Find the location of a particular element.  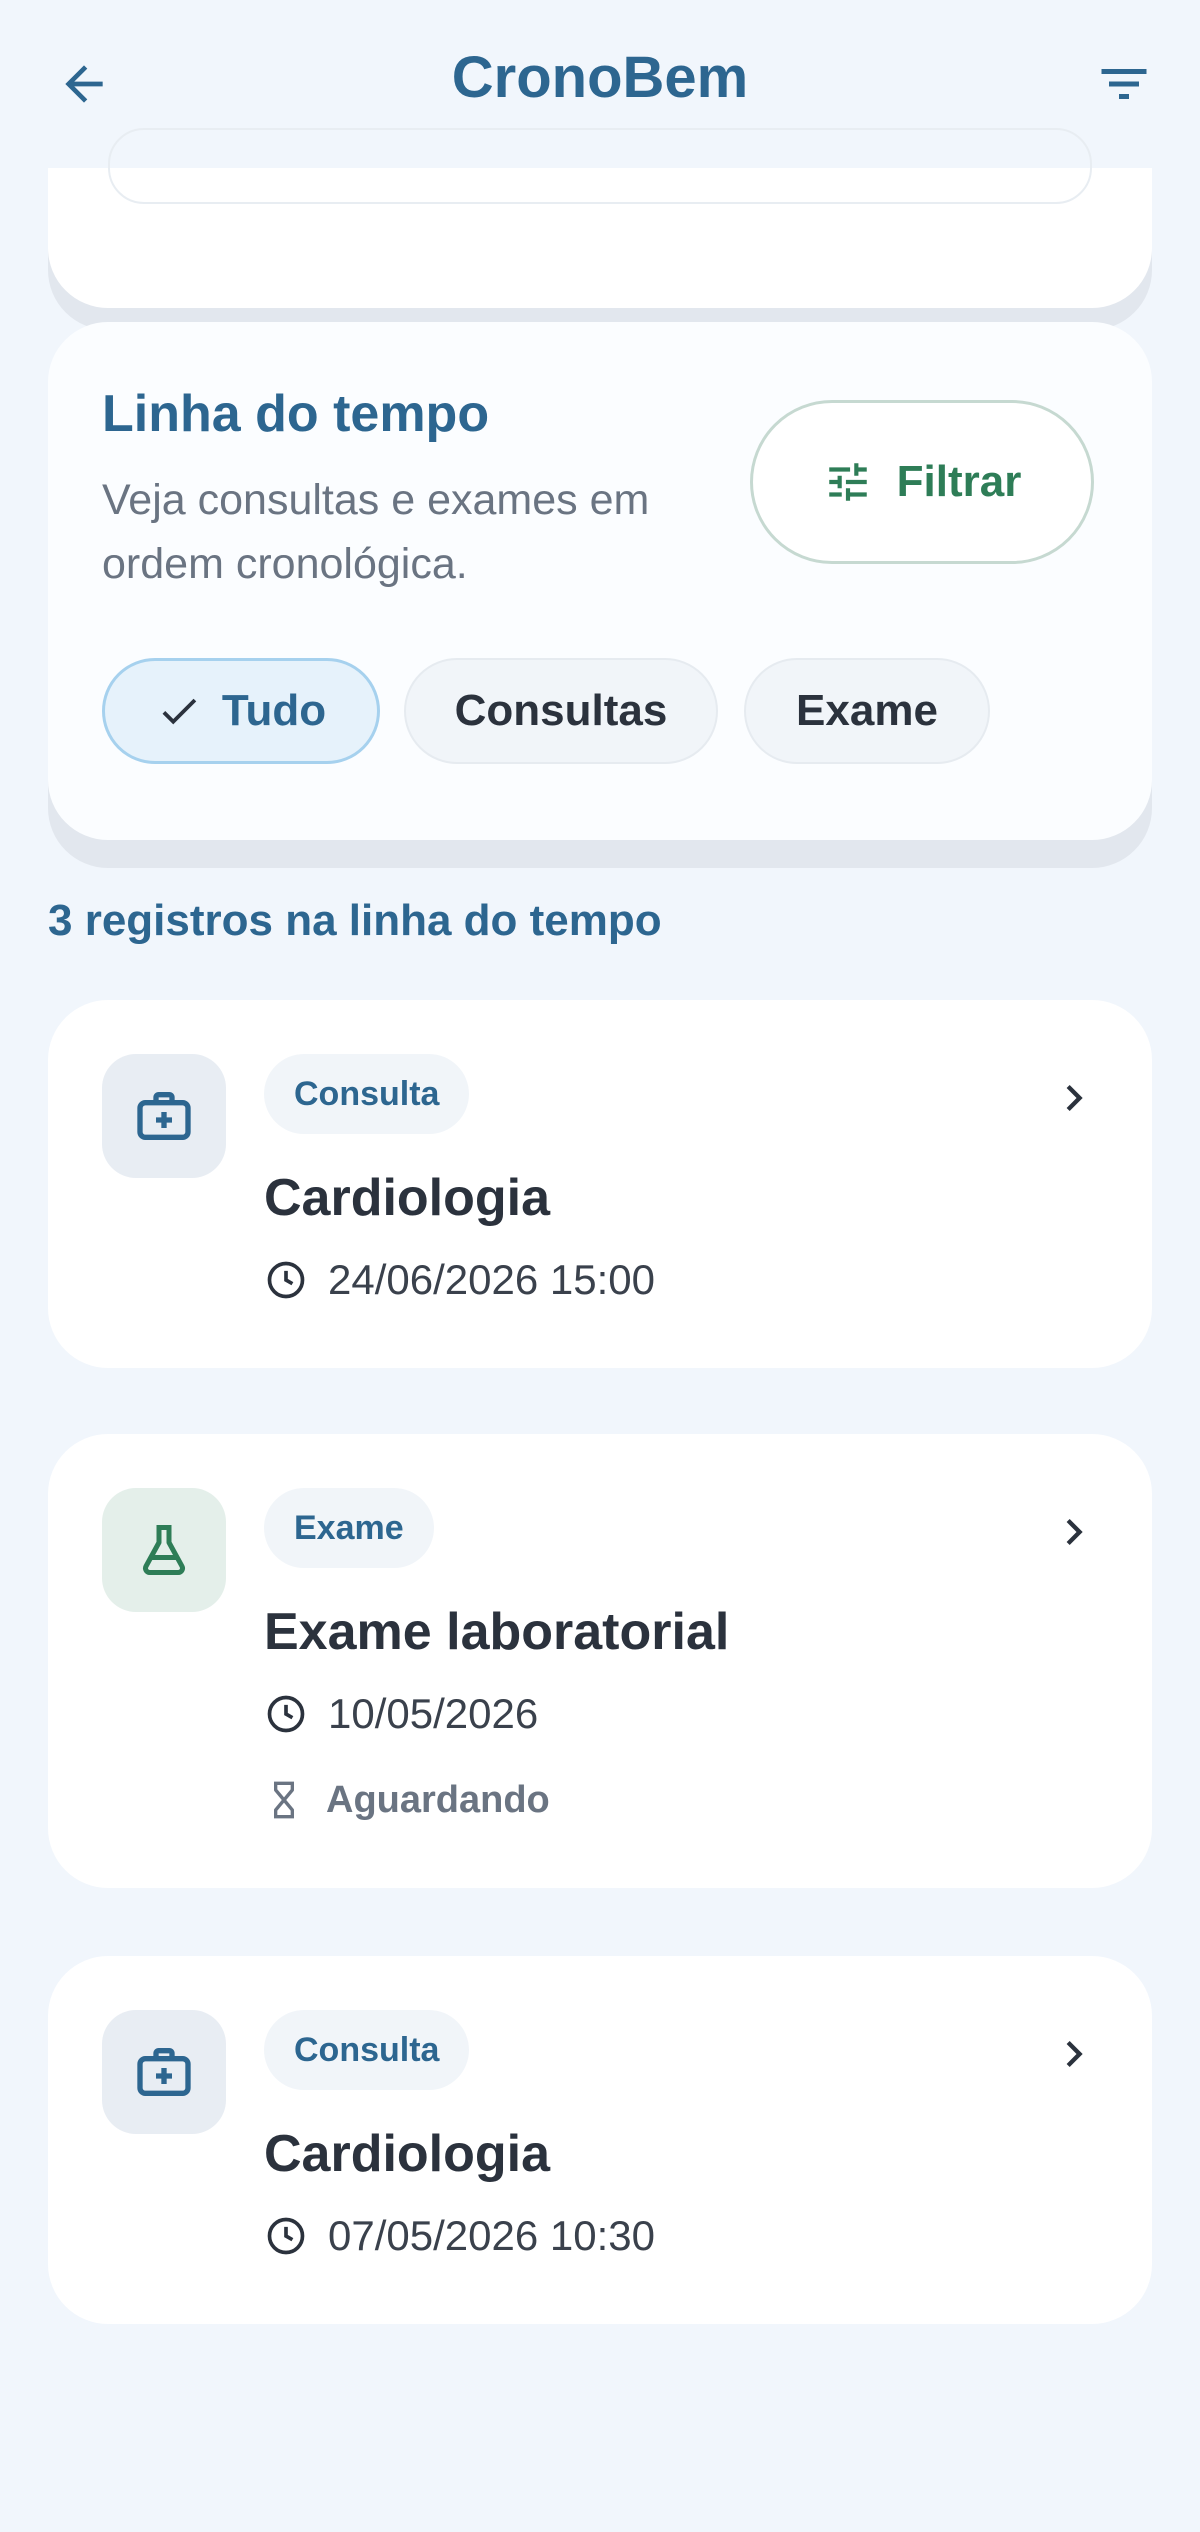

record-datetime: 24/06/2026 15:00 is located at coordinates (459, 1280).